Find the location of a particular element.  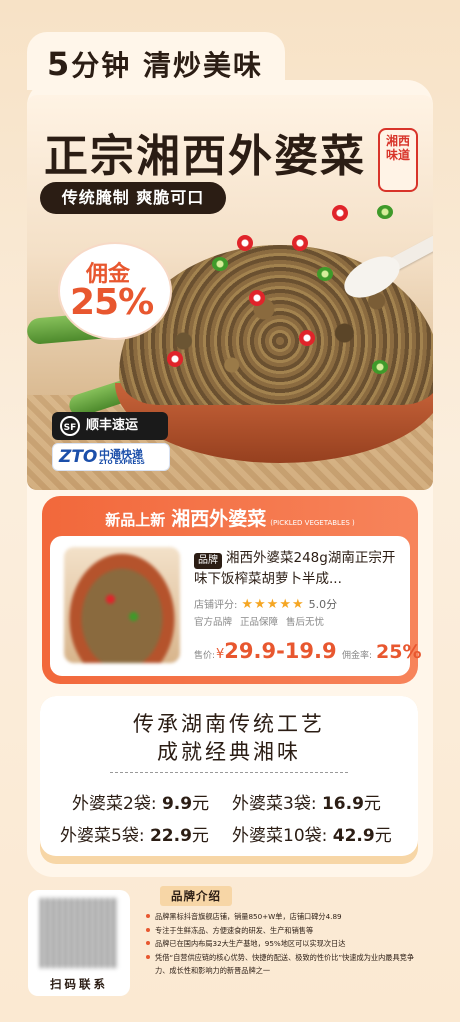

product-tags: 官方品牌 正品保障 售后无忧 is located at coordinates (263, 621).